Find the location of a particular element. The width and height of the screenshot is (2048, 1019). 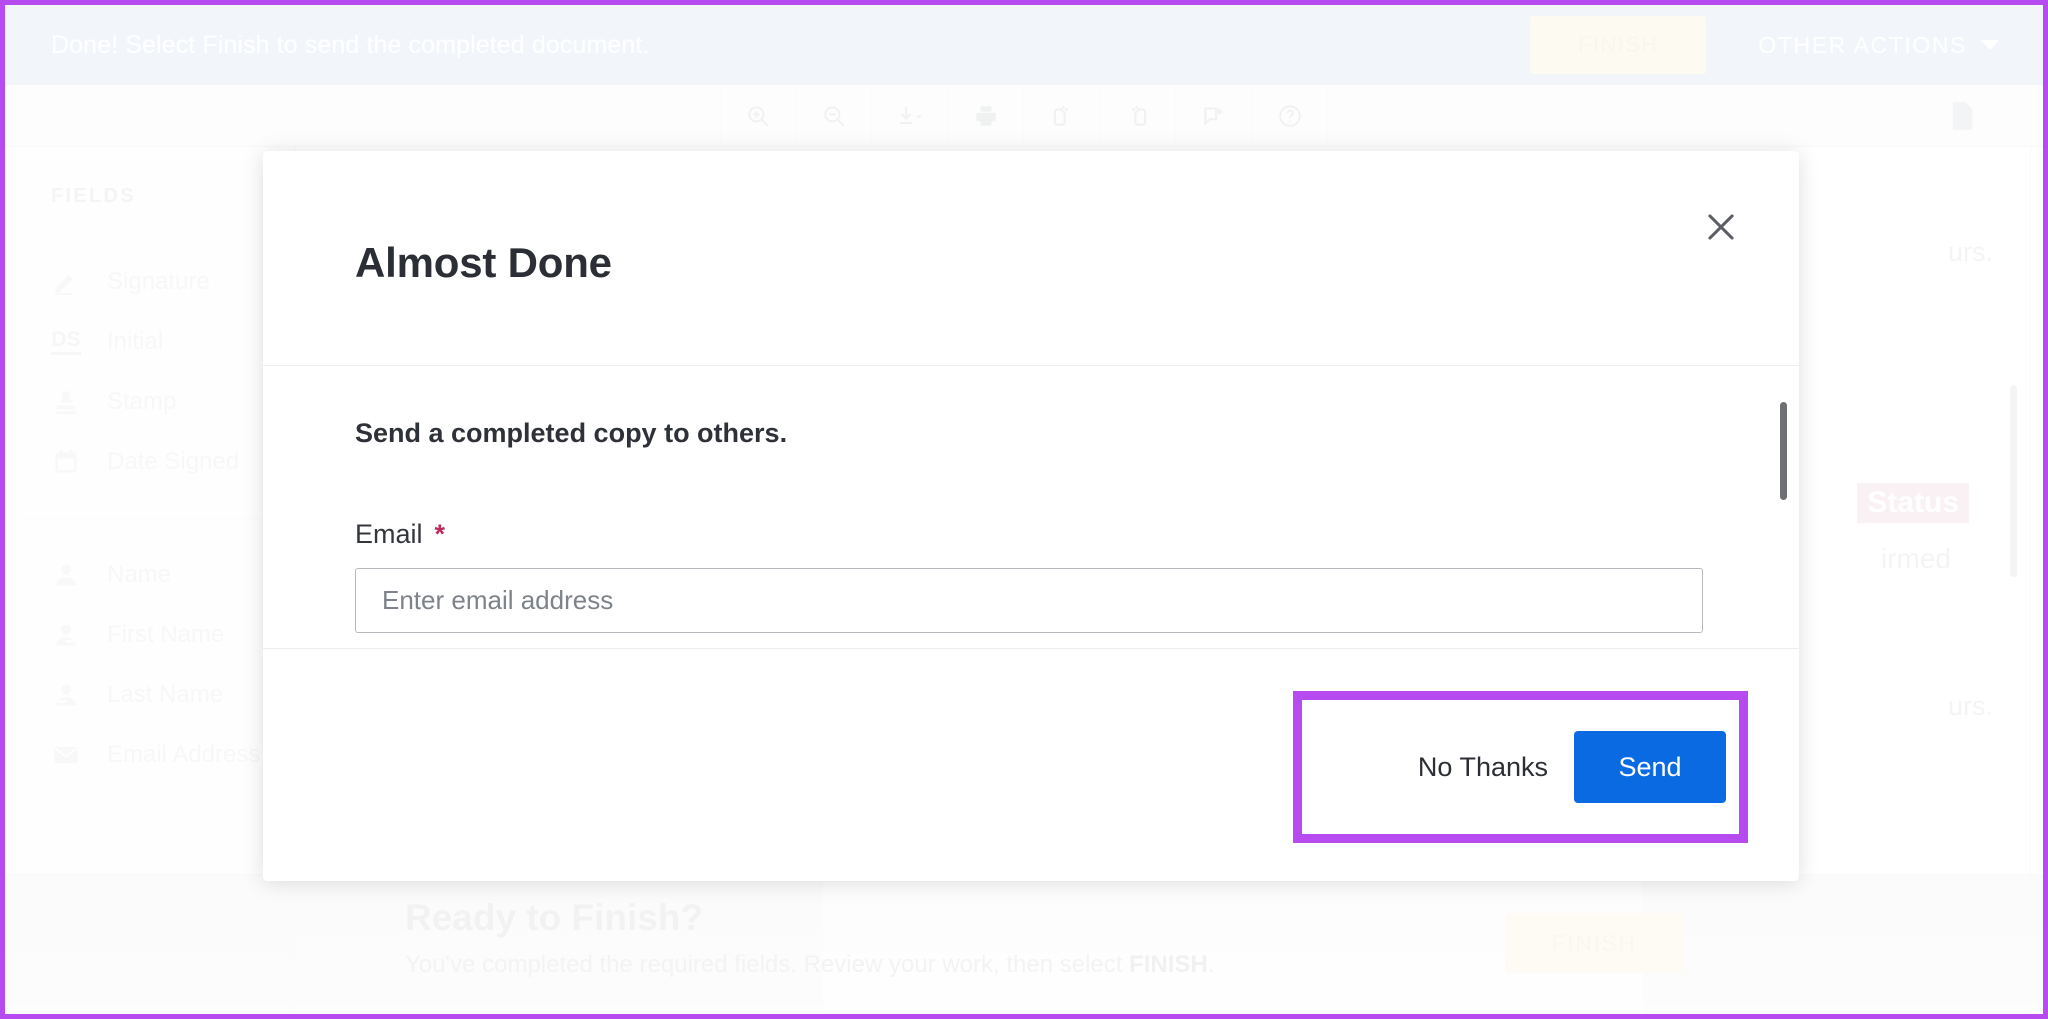

required-asterisk: * is located at coordinates (440, 534).